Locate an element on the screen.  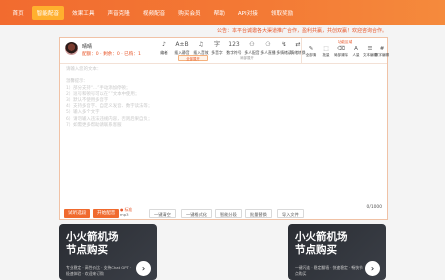
rtool-label: 全部清 is located at coordinates (311, 55).